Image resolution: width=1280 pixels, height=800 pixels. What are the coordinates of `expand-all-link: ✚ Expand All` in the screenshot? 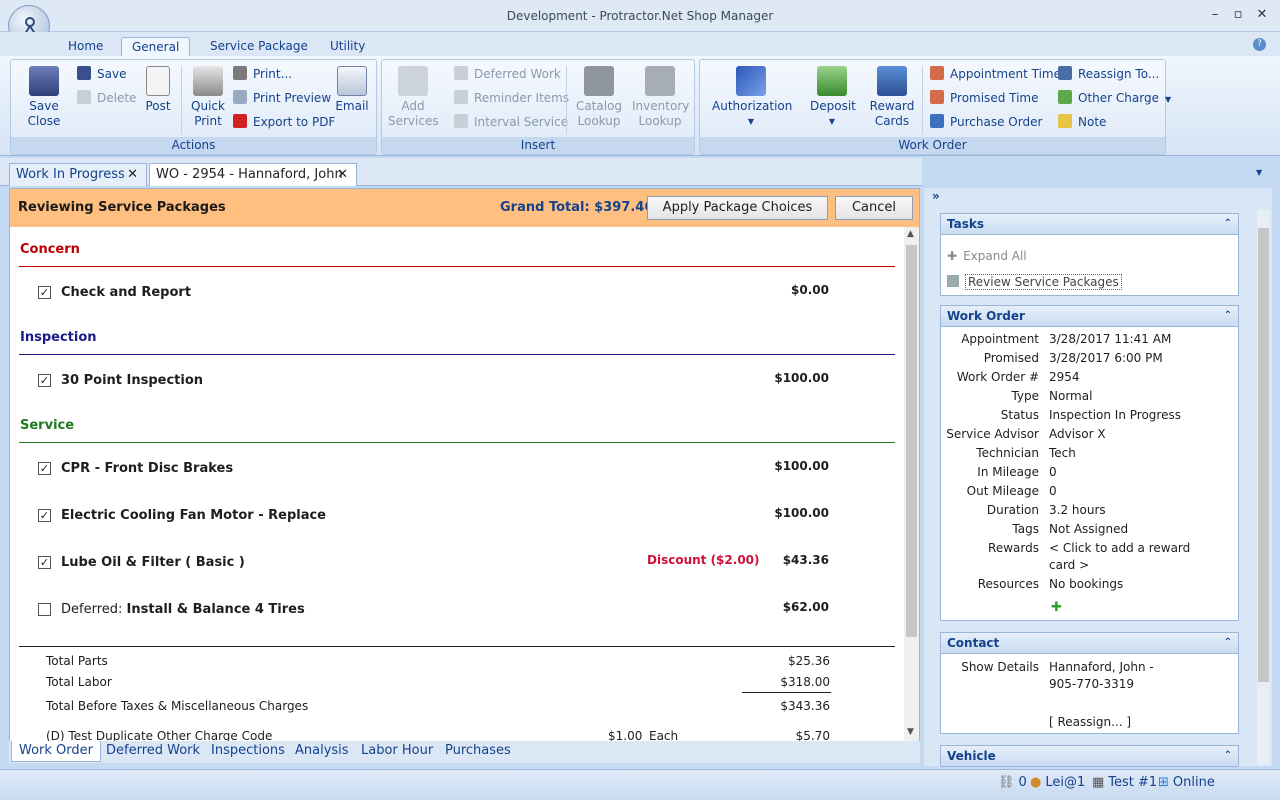 It's located at (987, 256).